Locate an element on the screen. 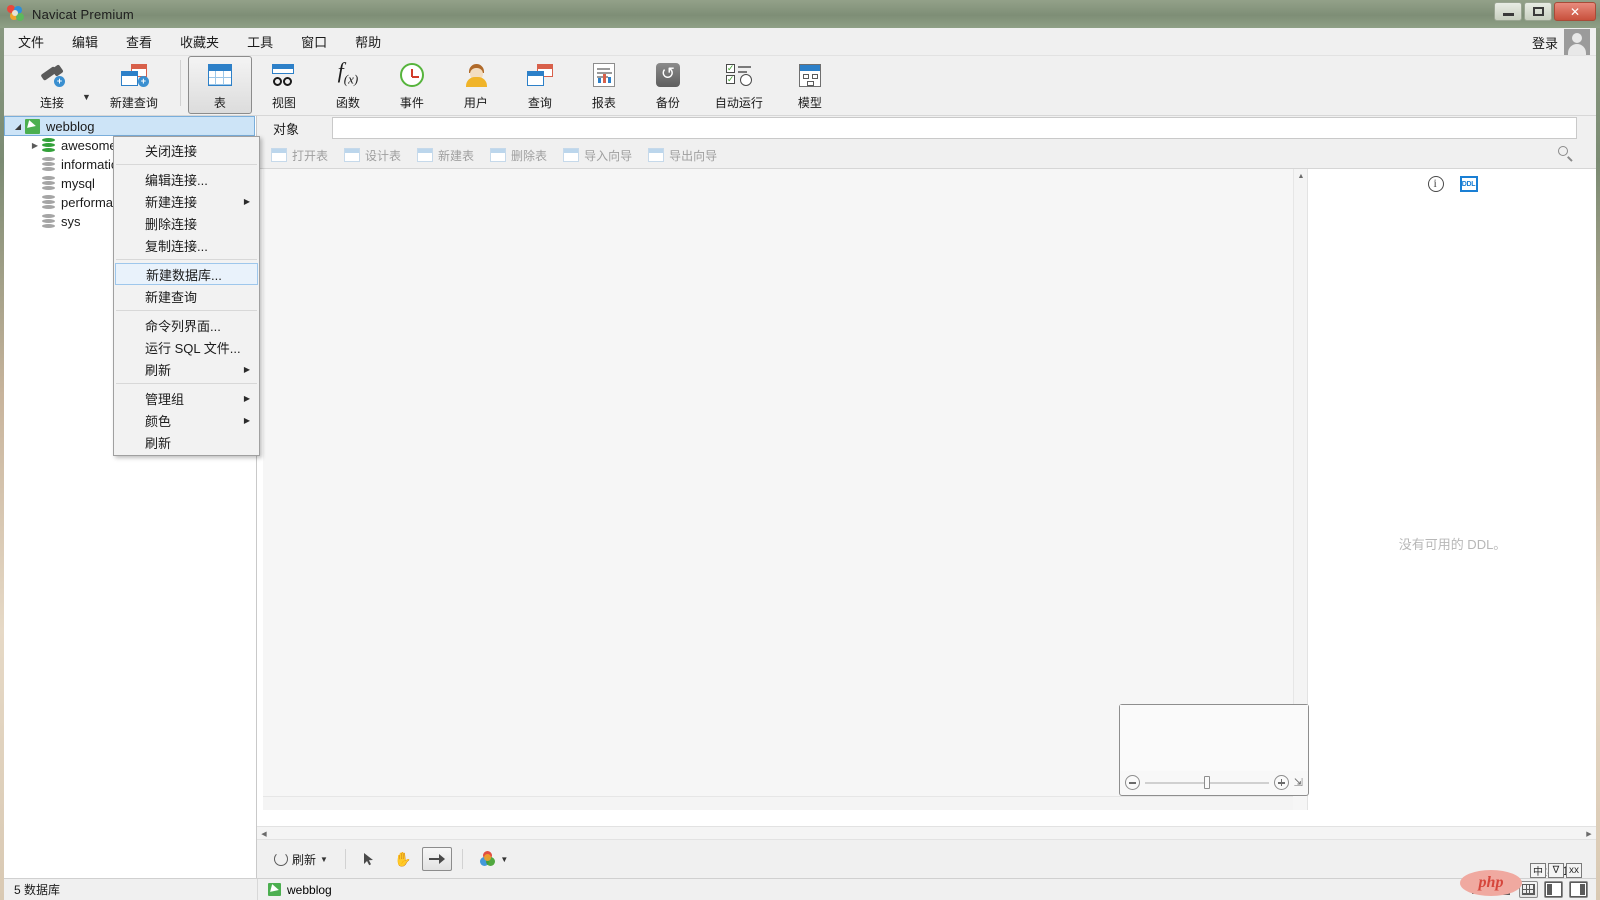  toolbar-view: 视图 is located at coordinates (284, 85).